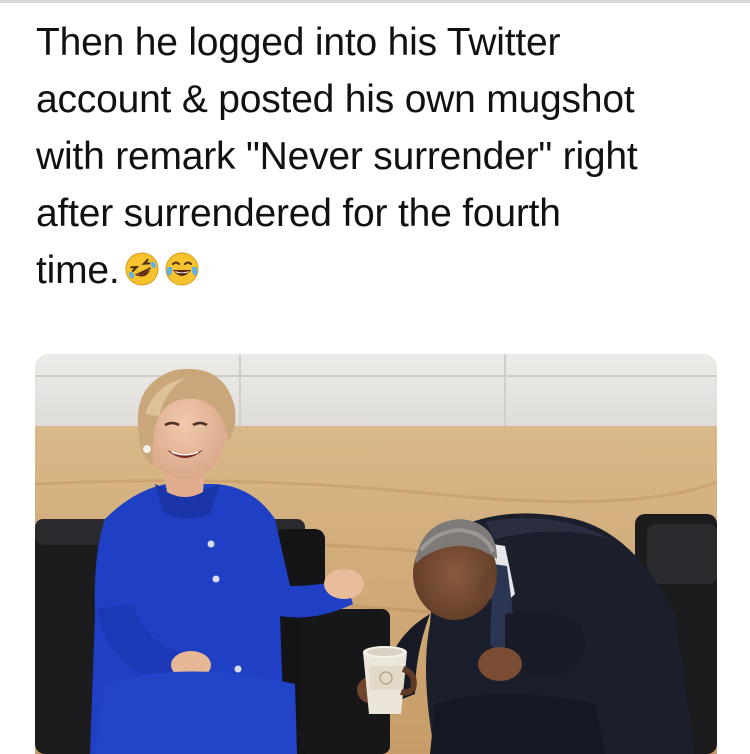 This screenshot has width=750, height=754. What do you see at coordinates (375, 1) in the screenshot?
I see `top-divider` at bounding box center [375, 1].